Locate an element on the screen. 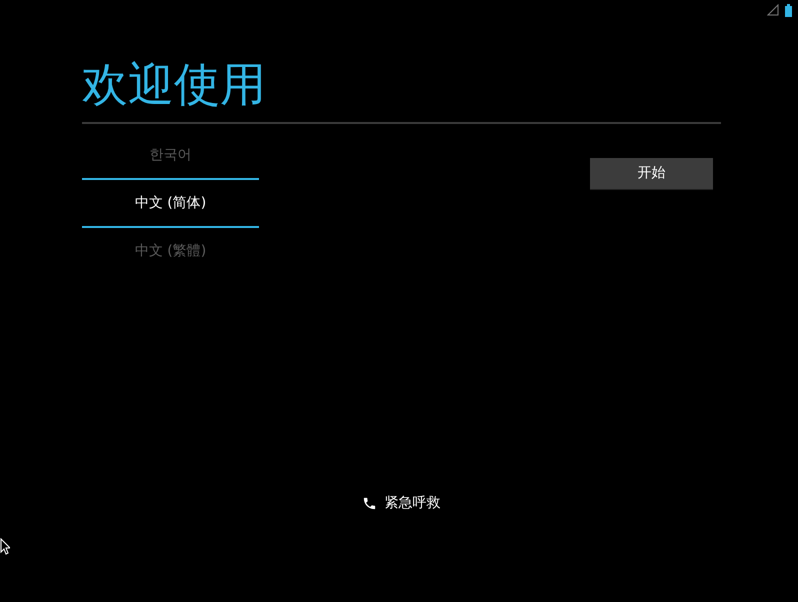 The height and width of the screenshot is (602, 798). emergency-call-button: 紧急呼救 is located at coordinates (401, 503).